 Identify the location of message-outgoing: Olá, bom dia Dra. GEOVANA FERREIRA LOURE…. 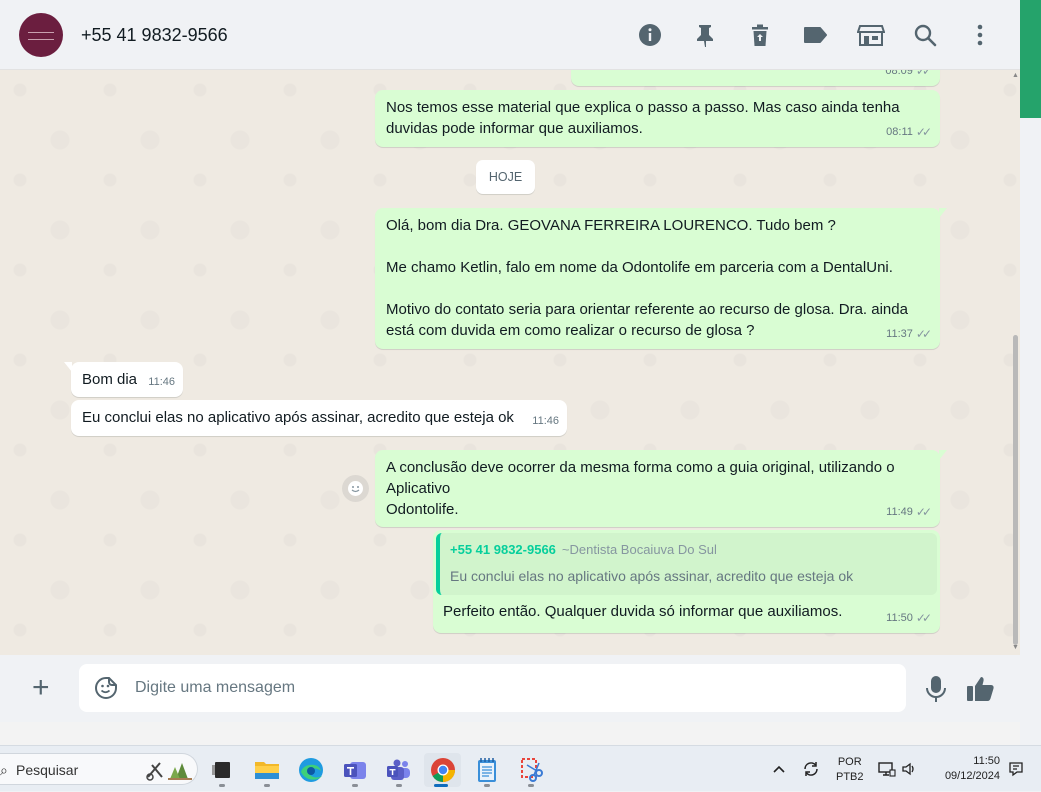
(661, 278).